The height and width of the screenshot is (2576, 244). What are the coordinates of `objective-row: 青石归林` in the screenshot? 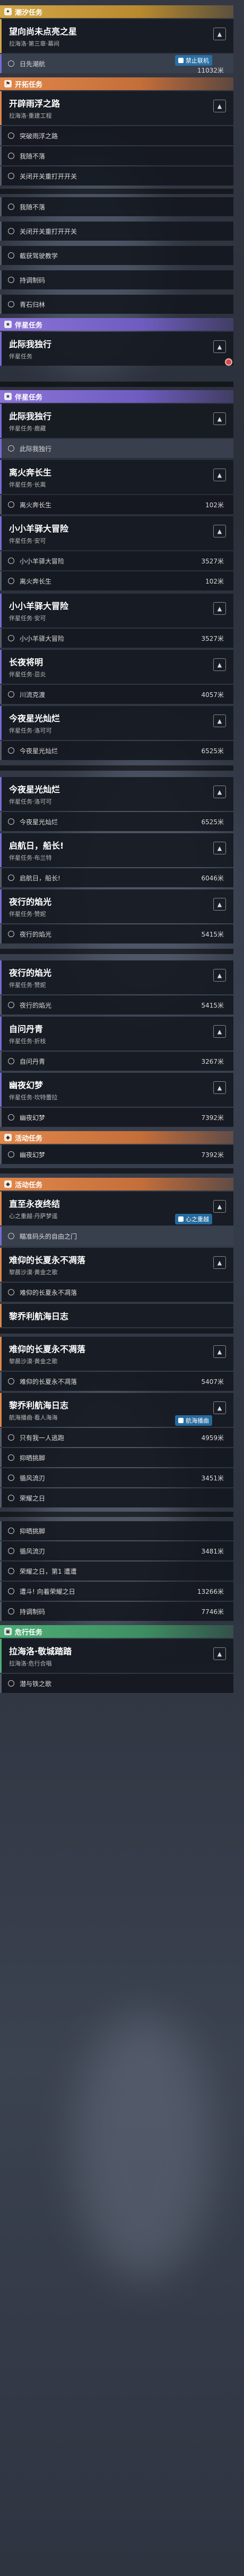 It's located at (117, 304).